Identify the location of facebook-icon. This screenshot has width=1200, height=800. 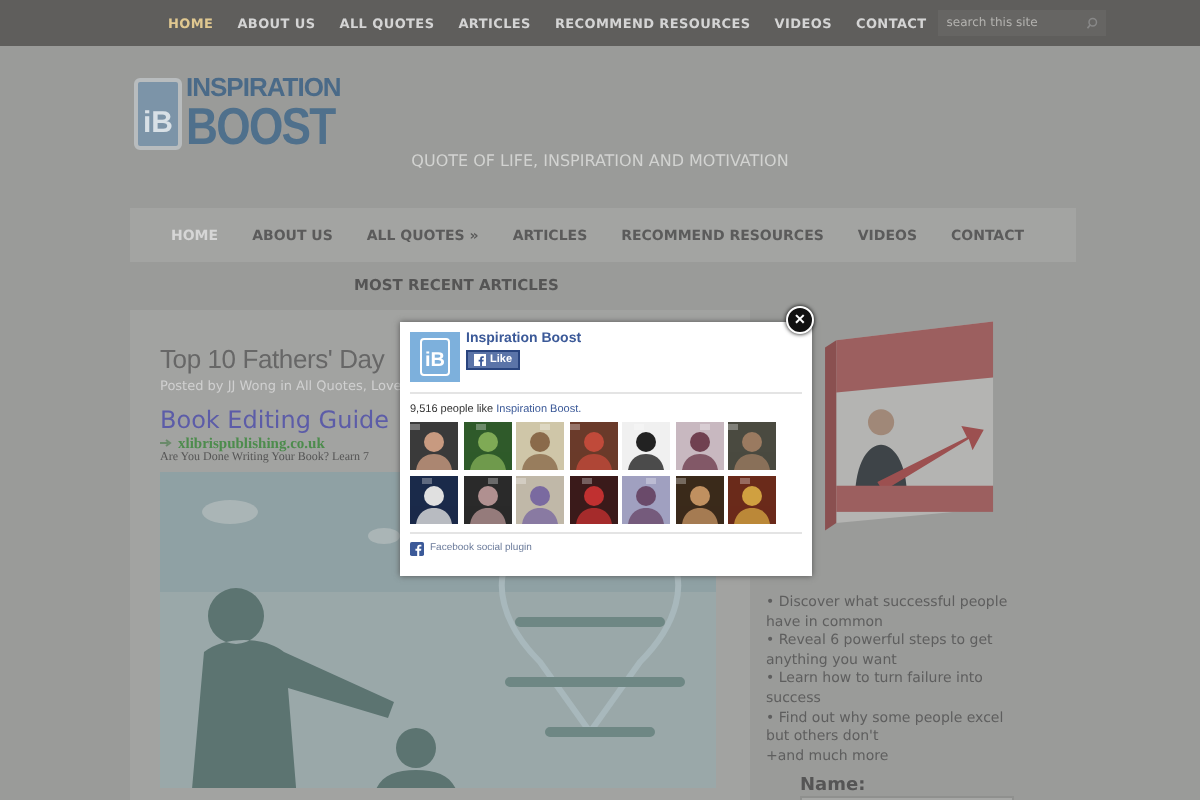
(480, 360).